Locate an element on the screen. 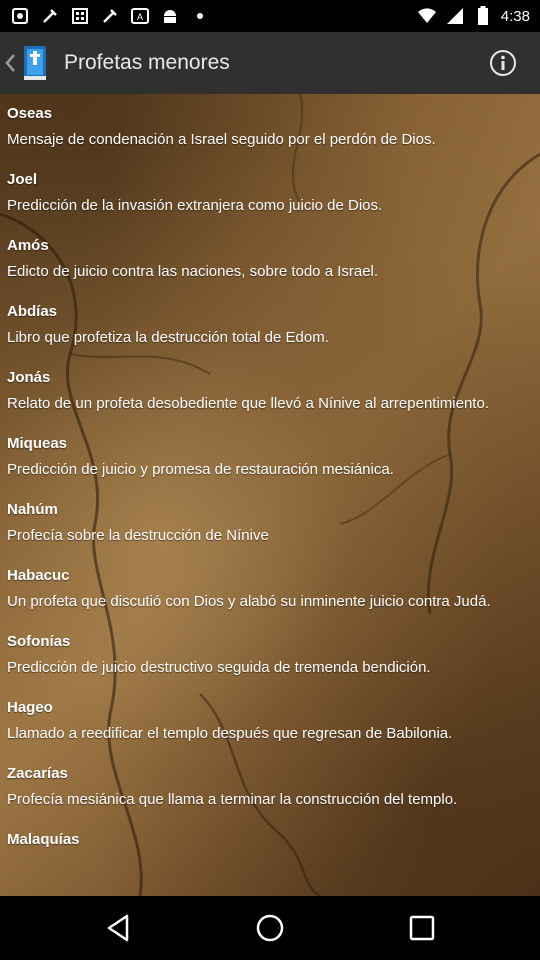 This screenshot has width=540, height=960. book-title: Malaquías is located at coordinates (43, 839).